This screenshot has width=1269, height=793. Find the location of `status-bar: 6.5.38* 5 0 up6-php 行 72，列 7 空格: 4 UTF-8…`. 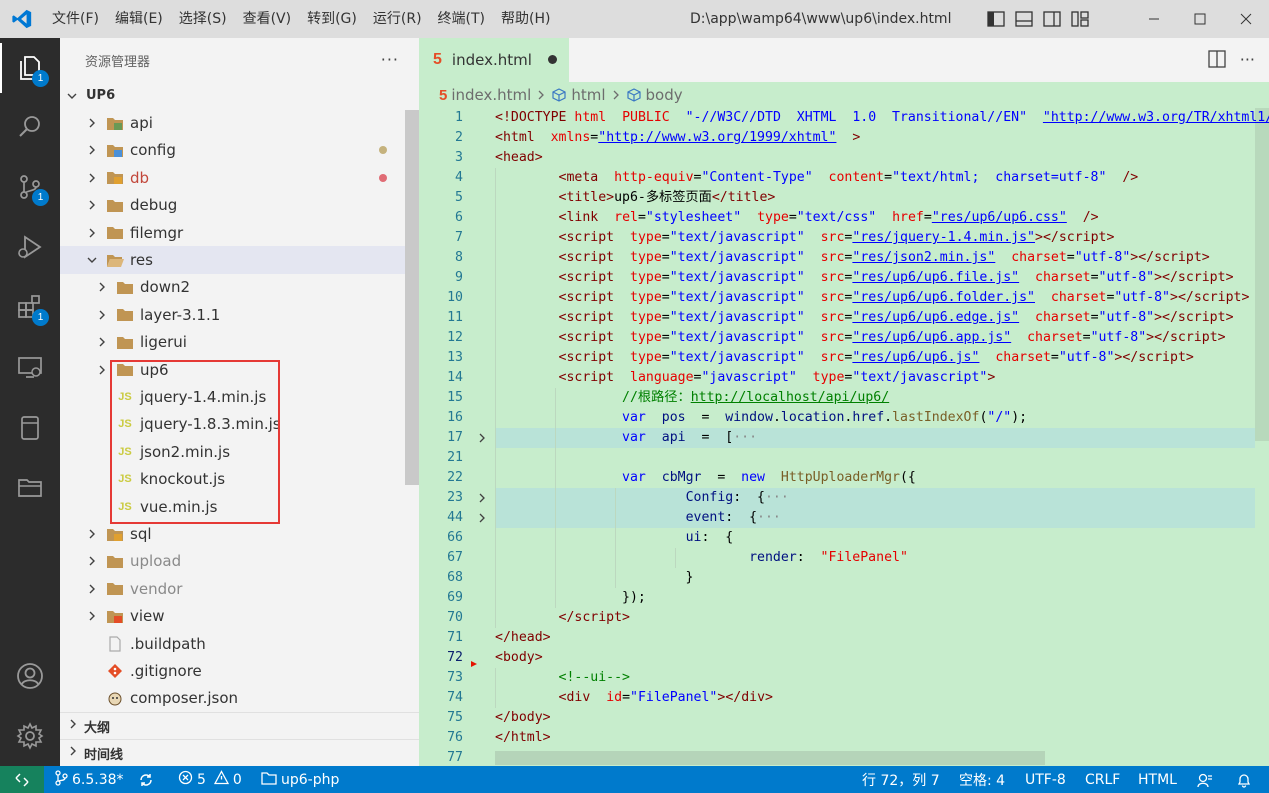

status-bar: 6.5.38* 5 0 up6-php 行 72，列 7 空格: 4 UTF-8… is located at coordinates (634, 779).